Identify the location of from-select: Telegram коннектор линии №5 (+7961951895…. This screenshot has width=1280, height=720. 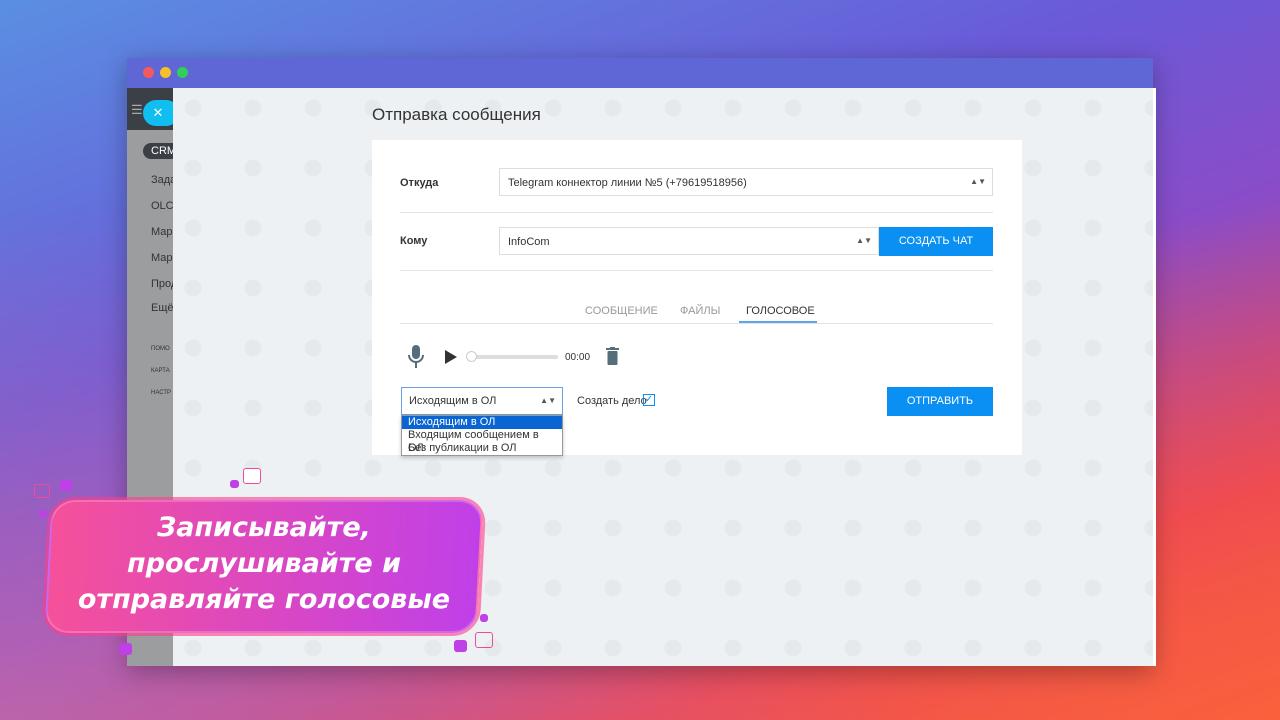
(746, 182).